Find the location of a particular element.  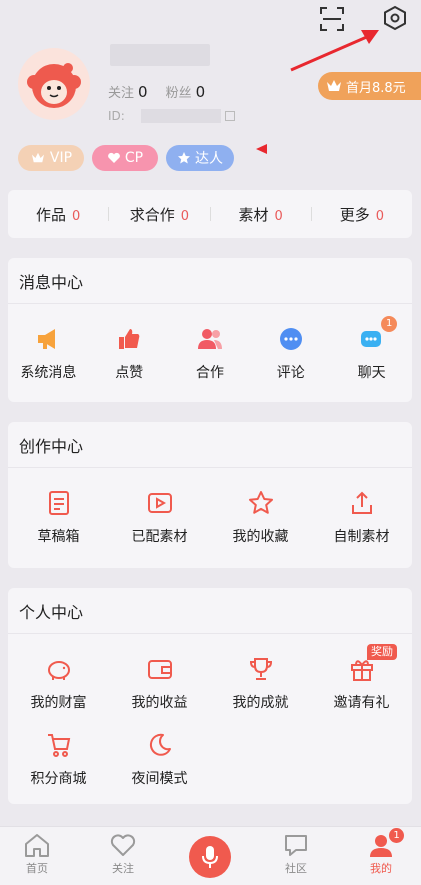

comments-item: 评论 is located at coordinates (290, 353).